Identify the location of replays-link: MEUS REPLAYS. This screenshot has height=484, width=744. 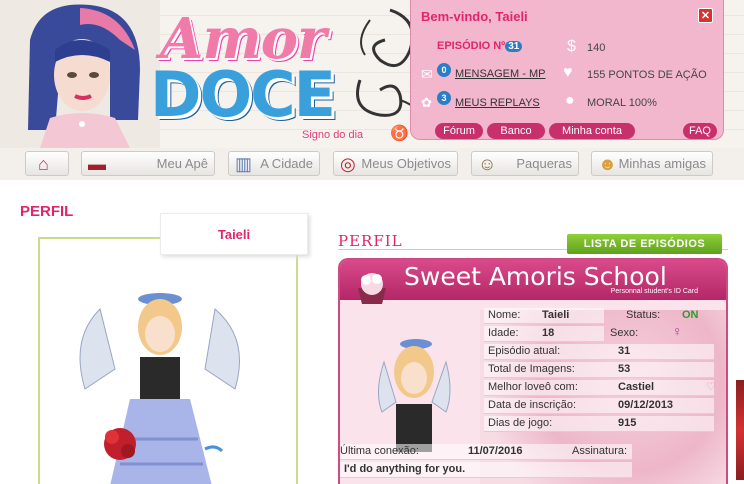
(497, 103).